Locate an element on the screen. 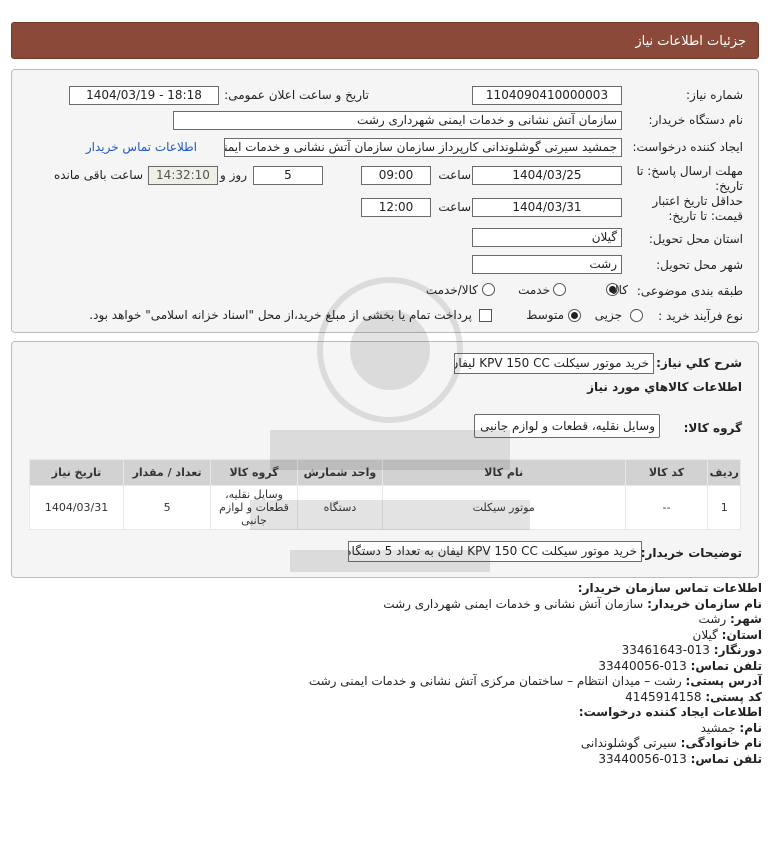 This screenshot has height=845, width=770. city-field: رشت is located at coordinates (547, 264).